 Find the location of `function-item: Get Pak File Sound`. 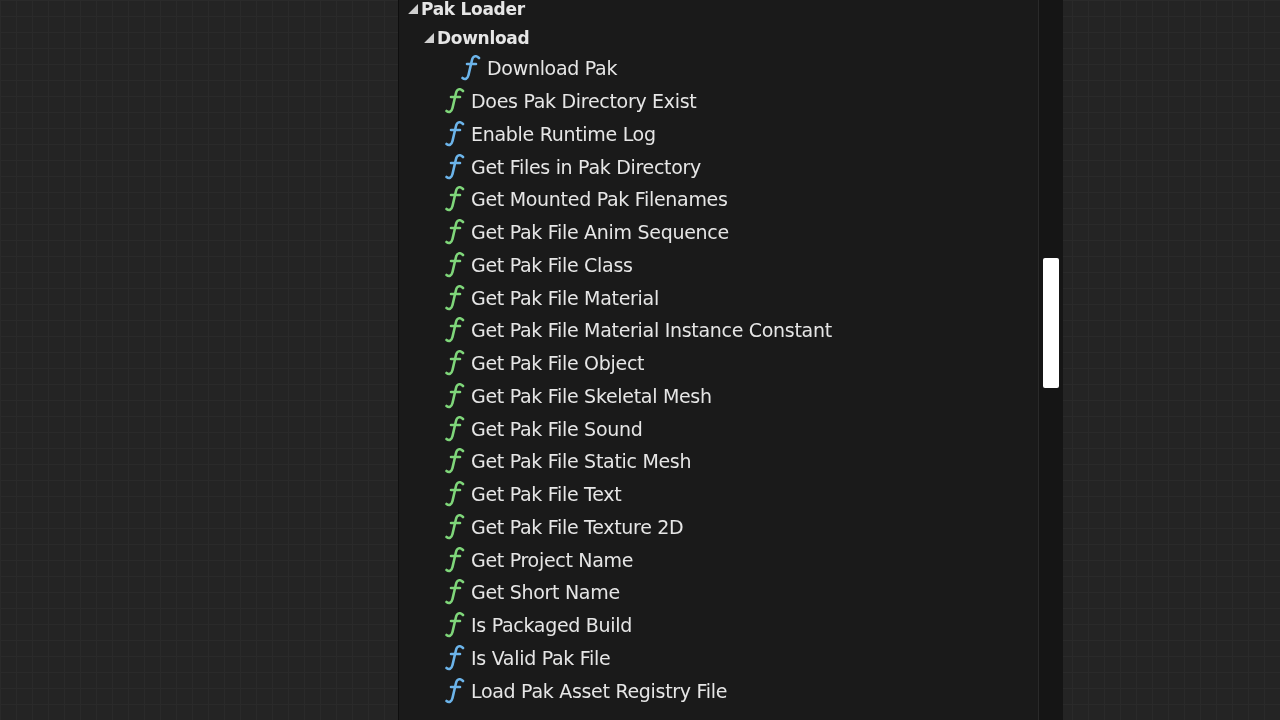

function-item: Get Pak File Sound is located at coordinates (557, 428).